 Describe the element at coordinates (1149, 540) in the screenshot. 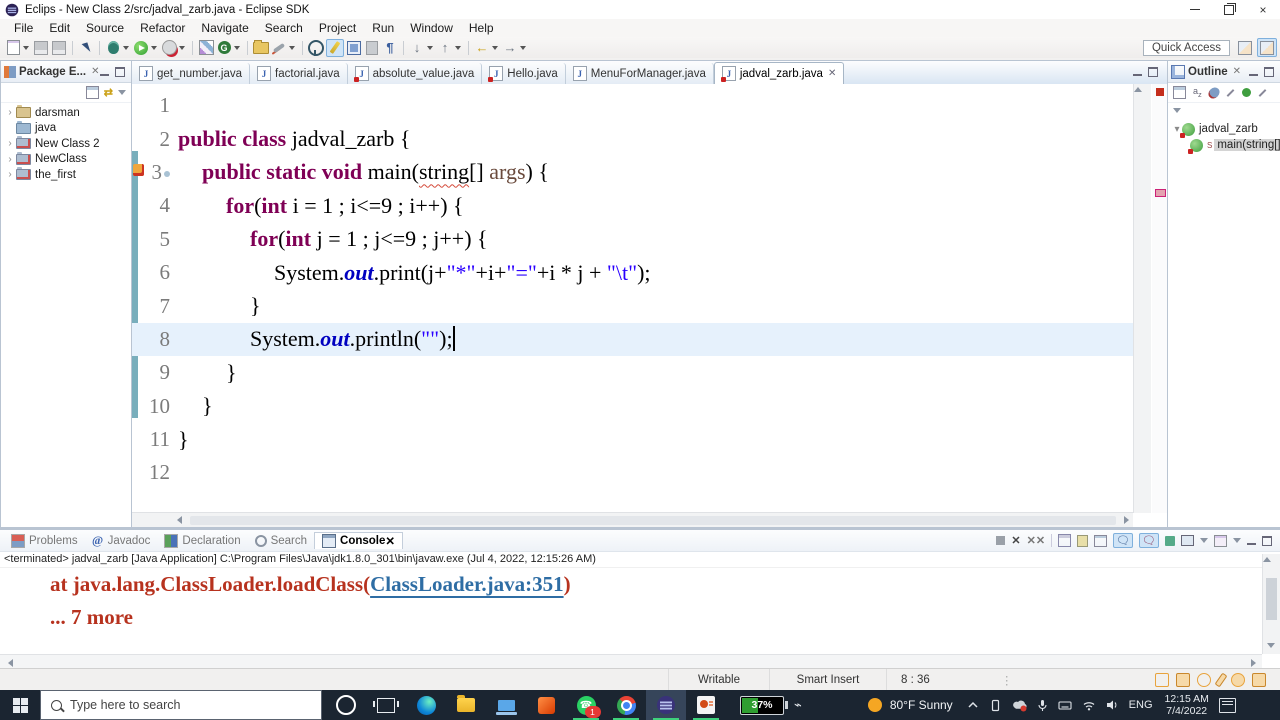

I see `show-stderr-icon: 🗨` at that location.